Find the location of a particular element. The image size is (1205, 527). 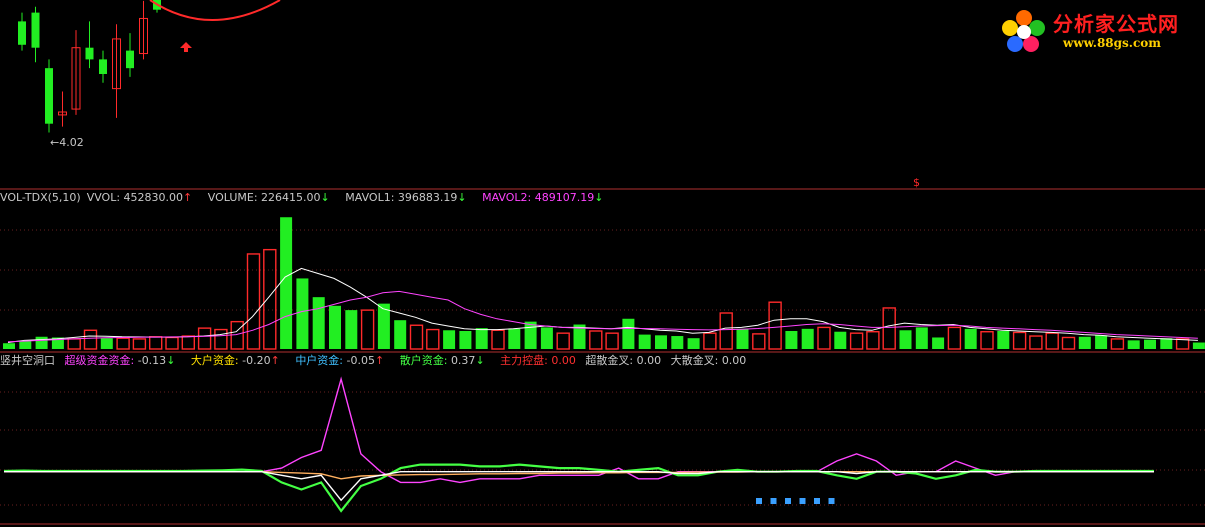

mavol2-label: MAVOL2: is located at coordinates (507, 197).